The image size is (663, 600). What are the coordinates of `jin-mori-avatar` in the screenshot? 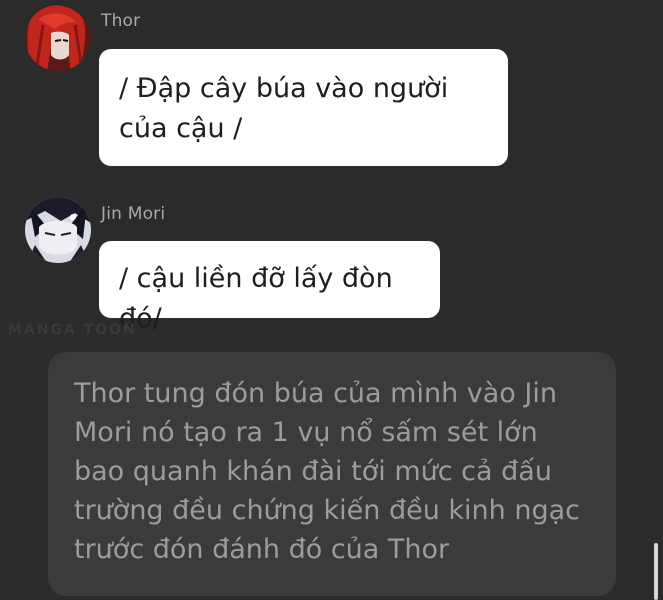 It's located at (58, 230).